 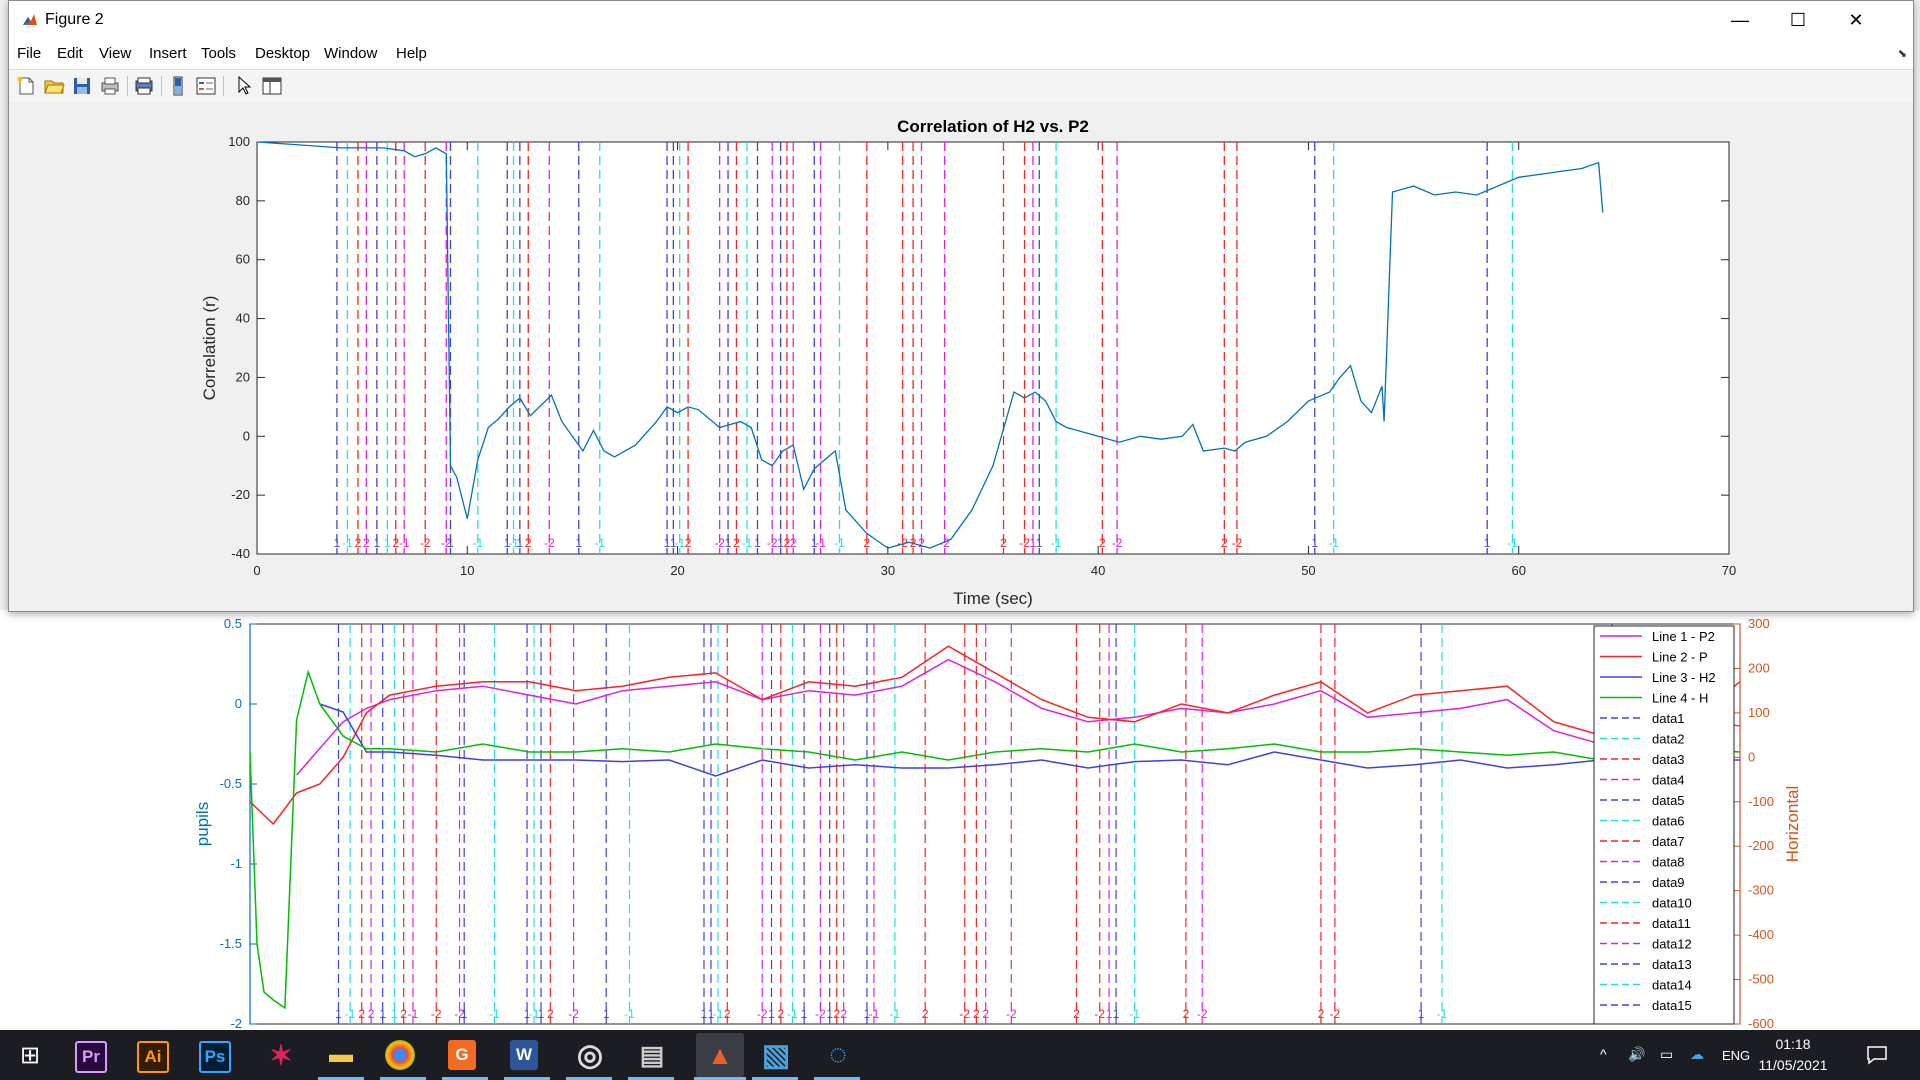 I want to click on legend-label: data3, so click(x=1668, y=759).